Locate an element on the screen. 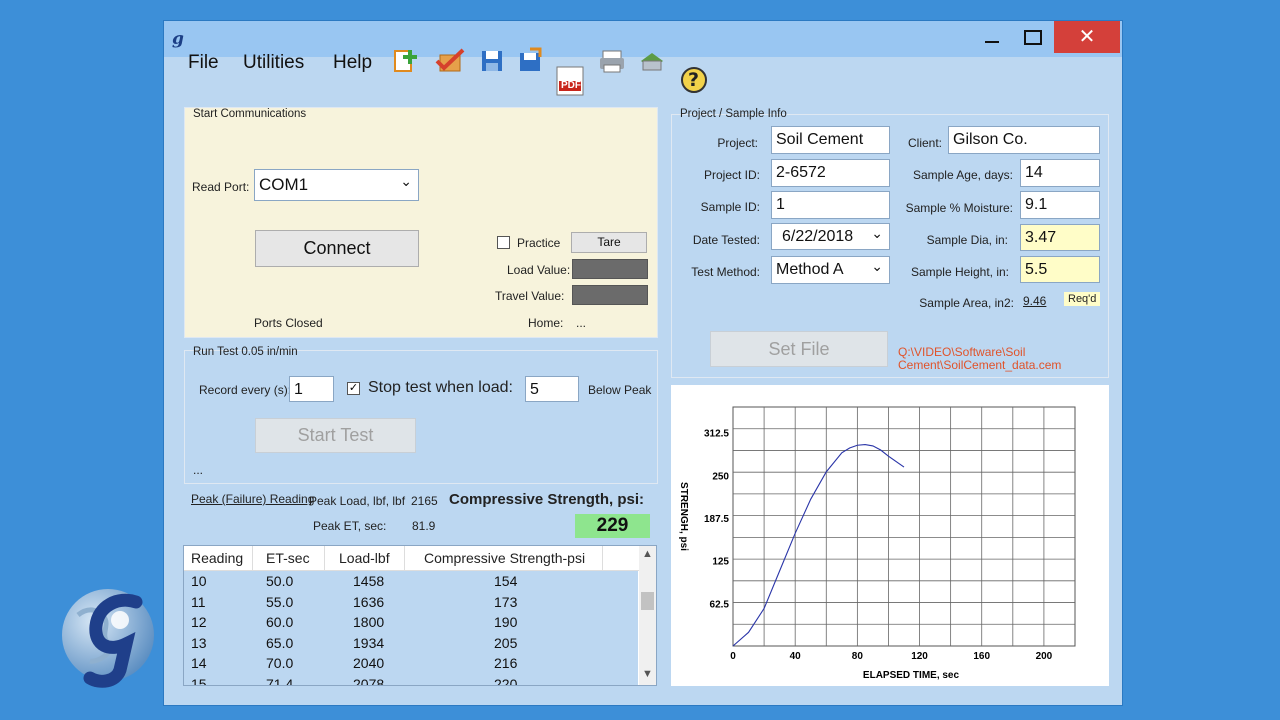 The height and width of the screenshot is (720, 1280). close-icon: ✕ is located at coordinates (1087, 37).